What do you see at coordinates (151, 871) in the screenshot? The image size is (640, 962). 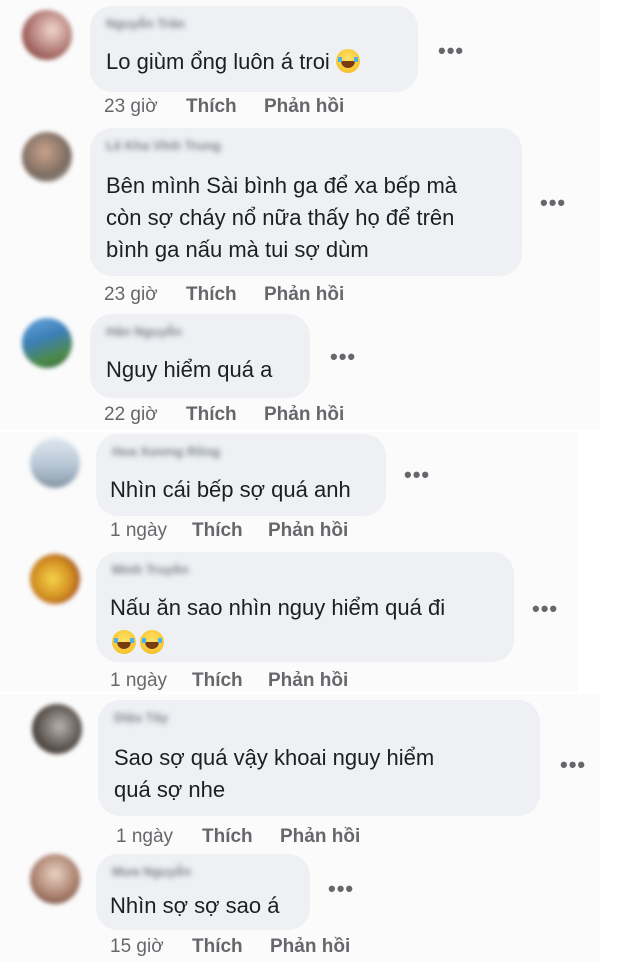 I see `comment-author: Mưa Nguyễn` at bounding box center [151, 871].